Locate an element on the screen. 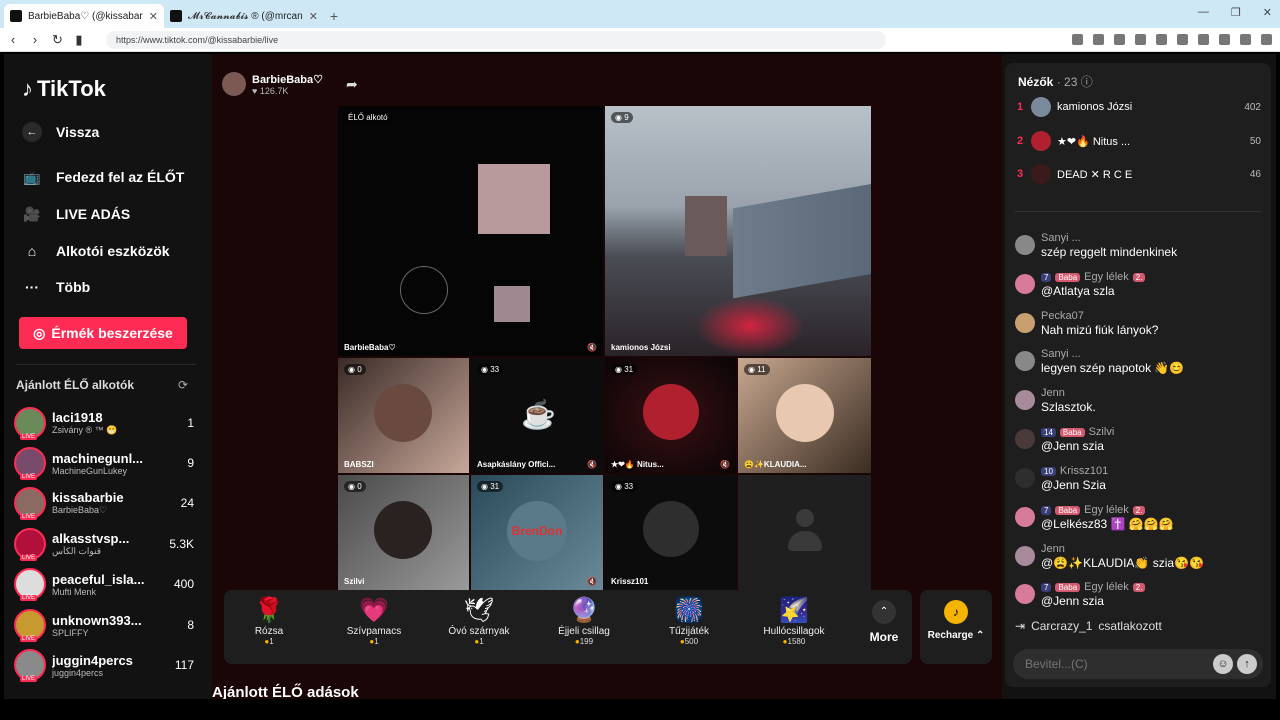 Image resolution: width=1280 pixels, height=720 pixels. forward-icon: › is located at coordinates (35, 39).